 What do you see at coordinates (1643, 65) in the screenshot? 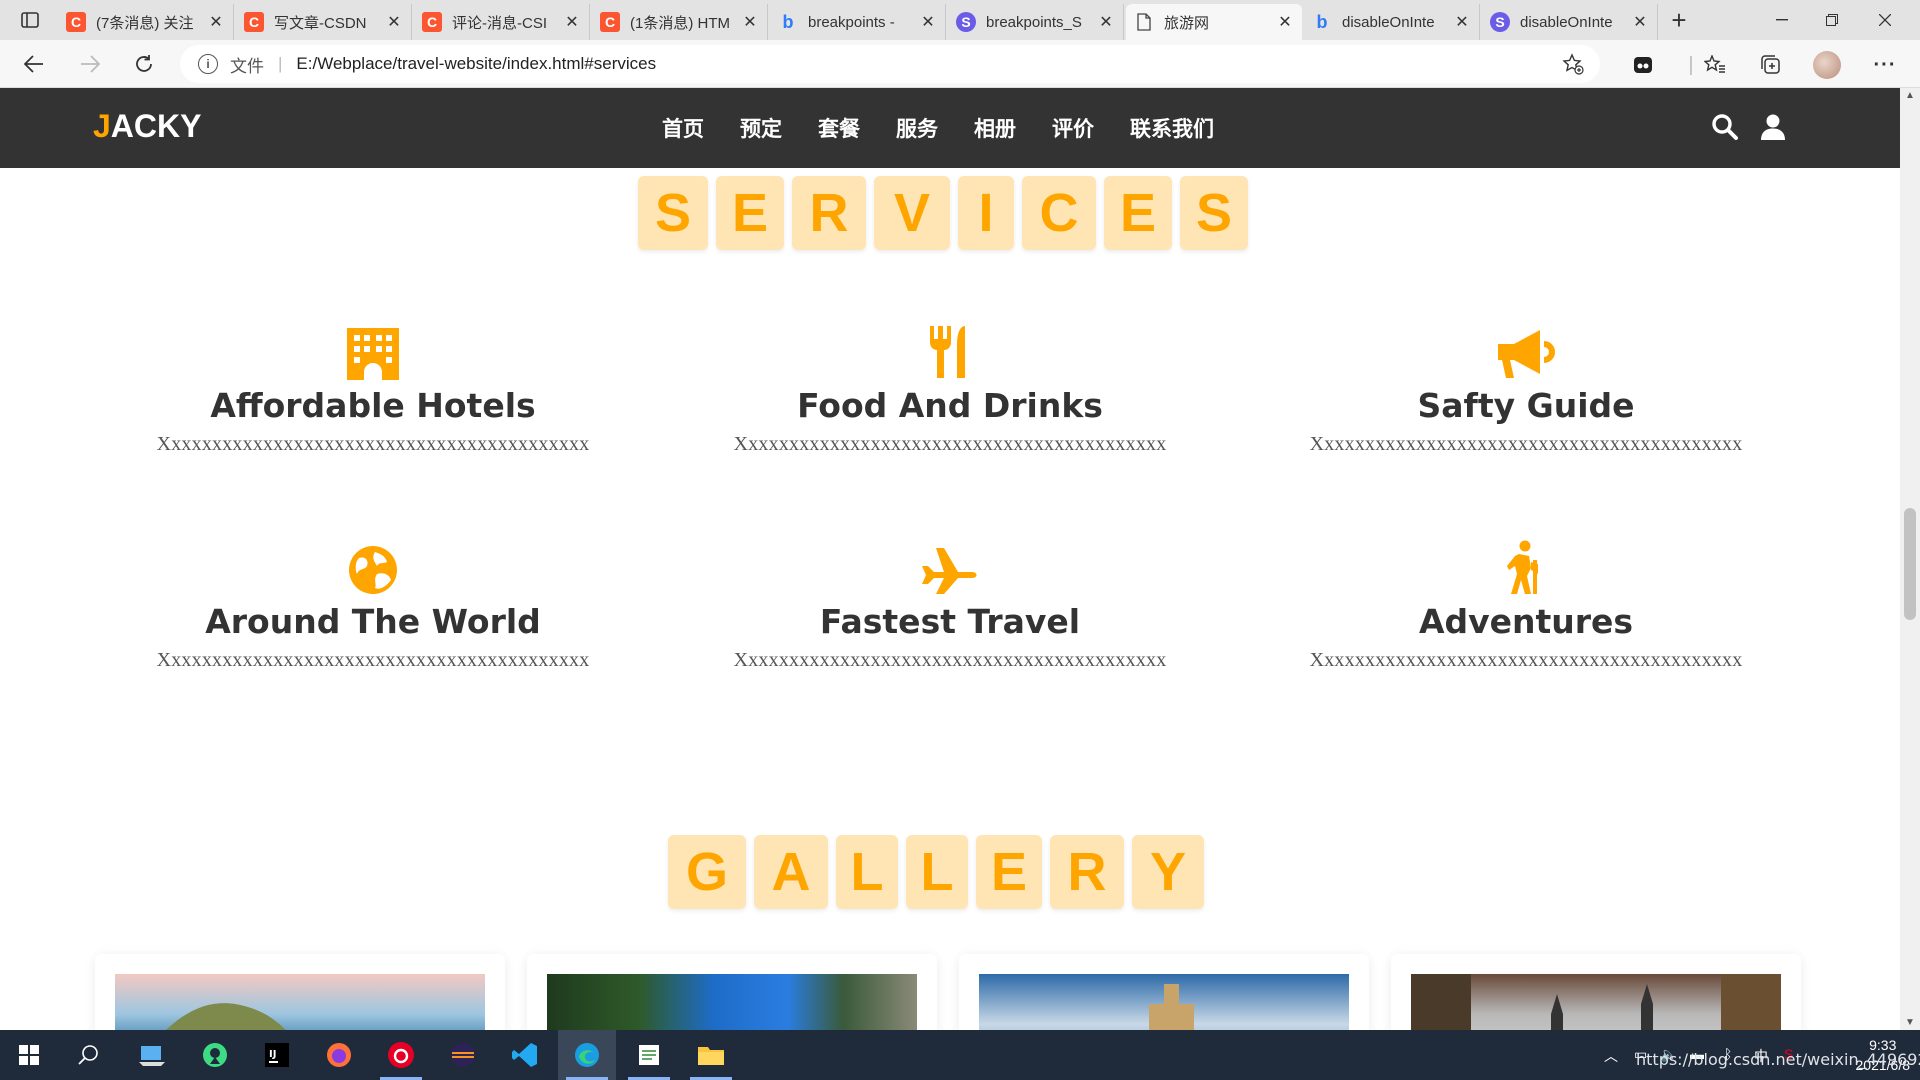
I see `extension-icon` at bounding box center [1643, 65].